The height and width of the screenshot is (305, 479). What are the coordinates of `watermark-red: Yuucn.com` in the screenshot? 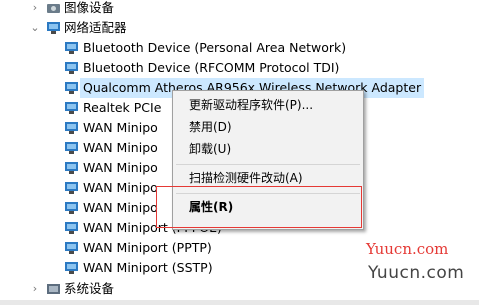 It's located at (407, 249).